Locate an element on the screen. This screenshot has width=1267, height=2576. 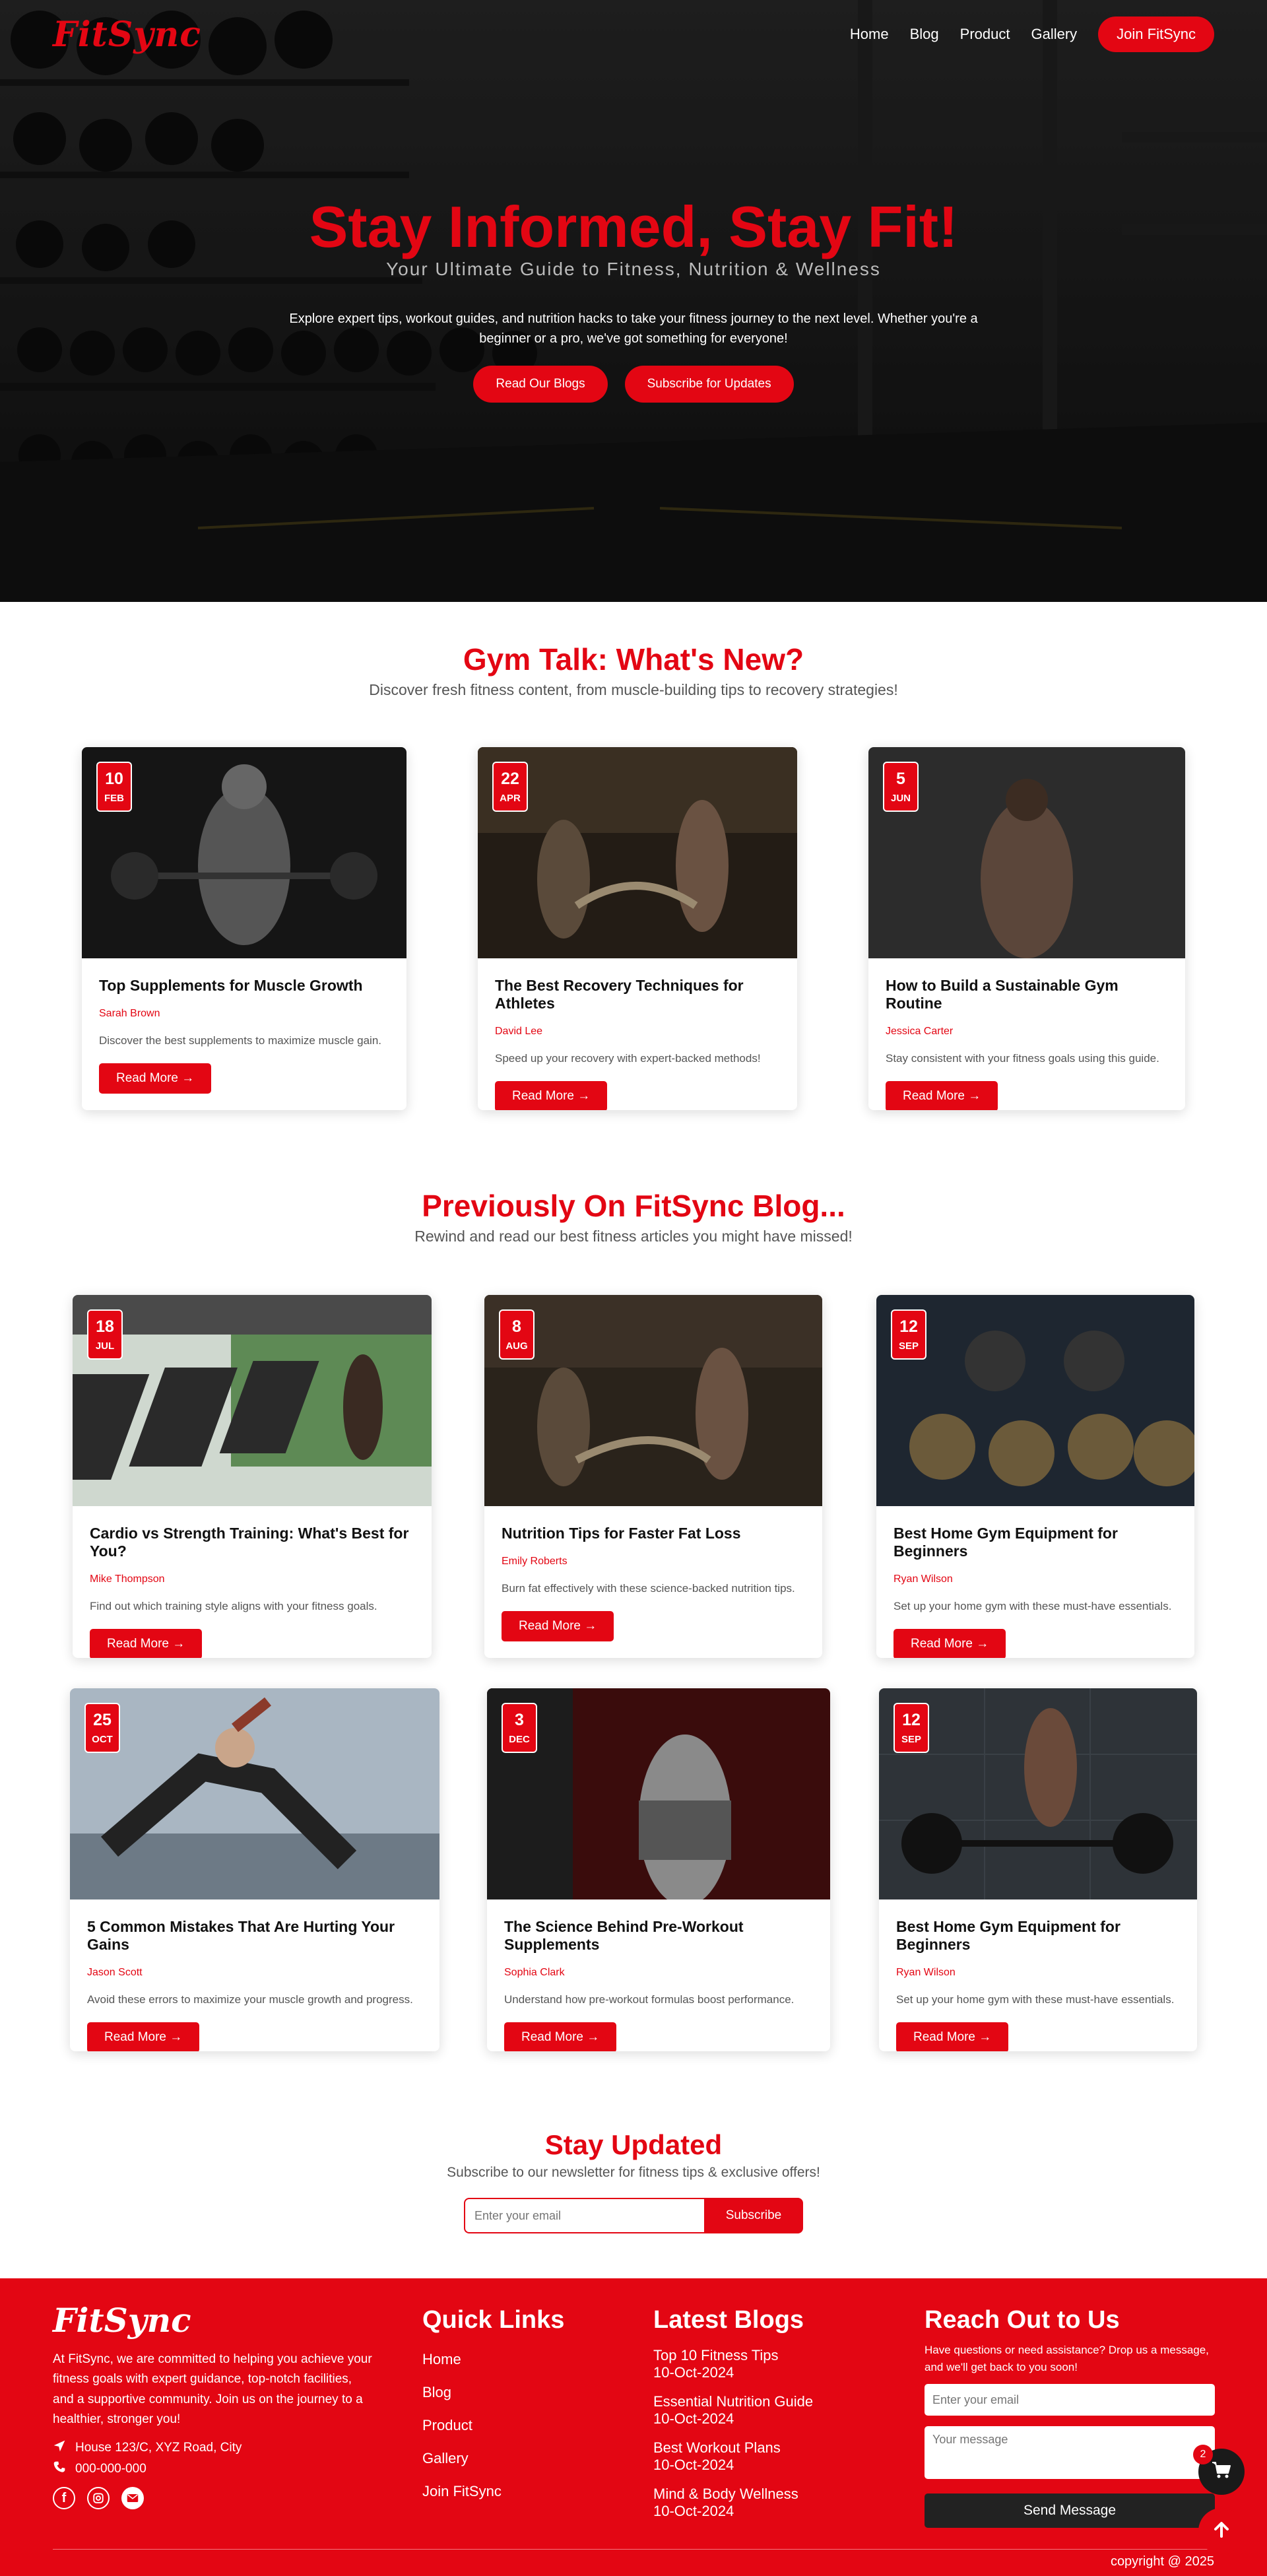
hero-buttons: Read Our Blogs Subscribe for Updates is located at coordinates (633, 384).